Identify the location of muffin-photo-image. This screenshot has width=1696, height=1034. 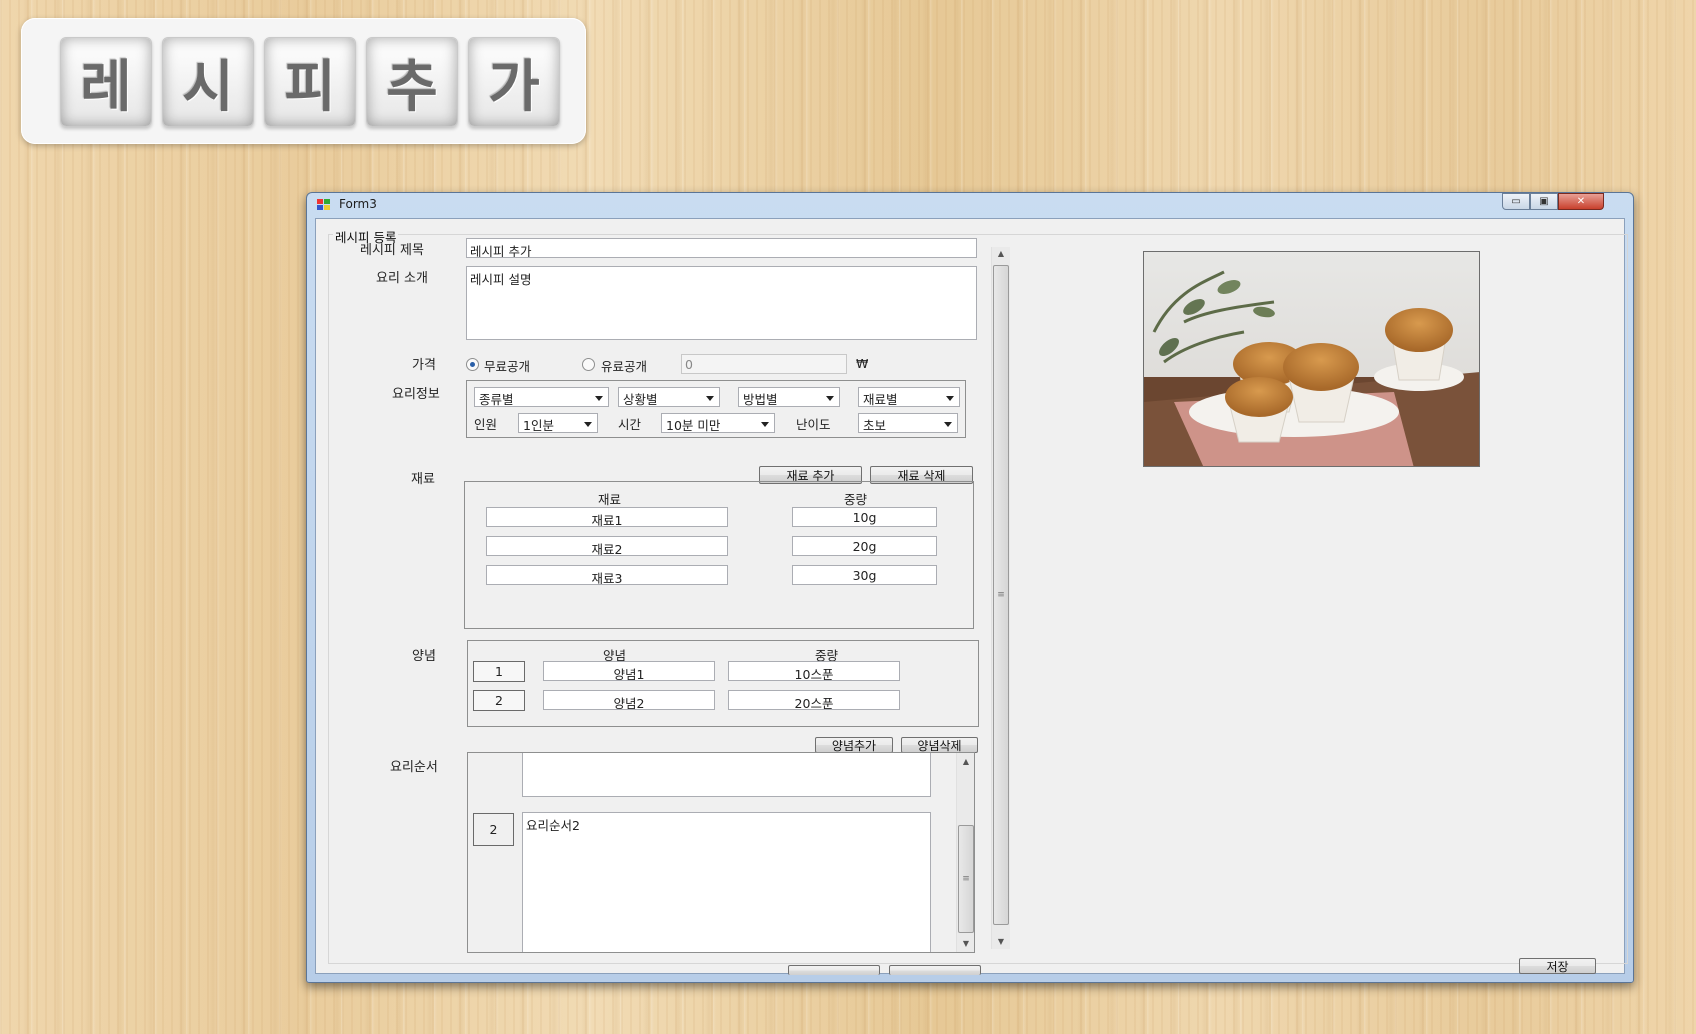
(1311, 359).